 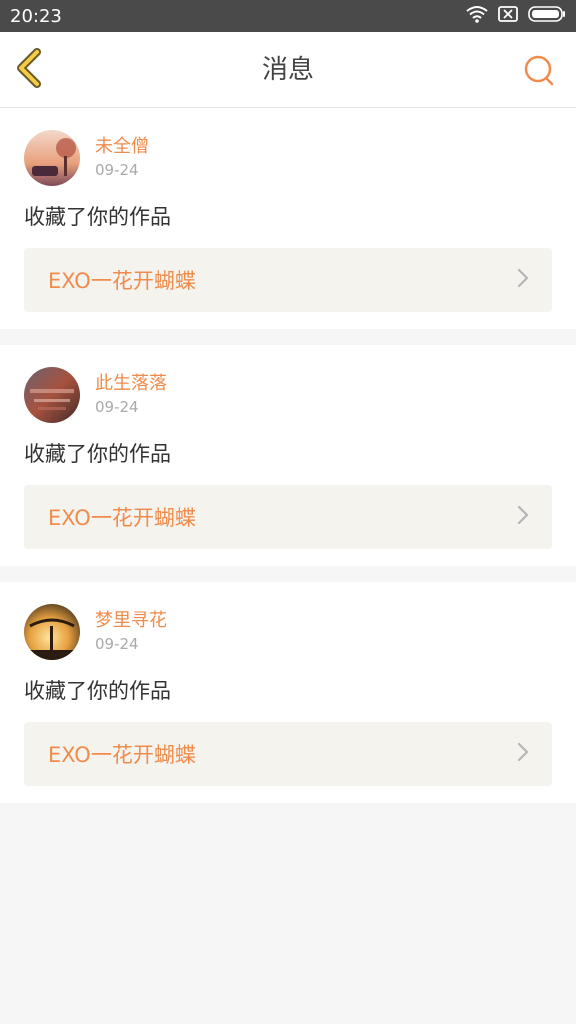 I want to click on status-icons, so click(x=516, y=16).